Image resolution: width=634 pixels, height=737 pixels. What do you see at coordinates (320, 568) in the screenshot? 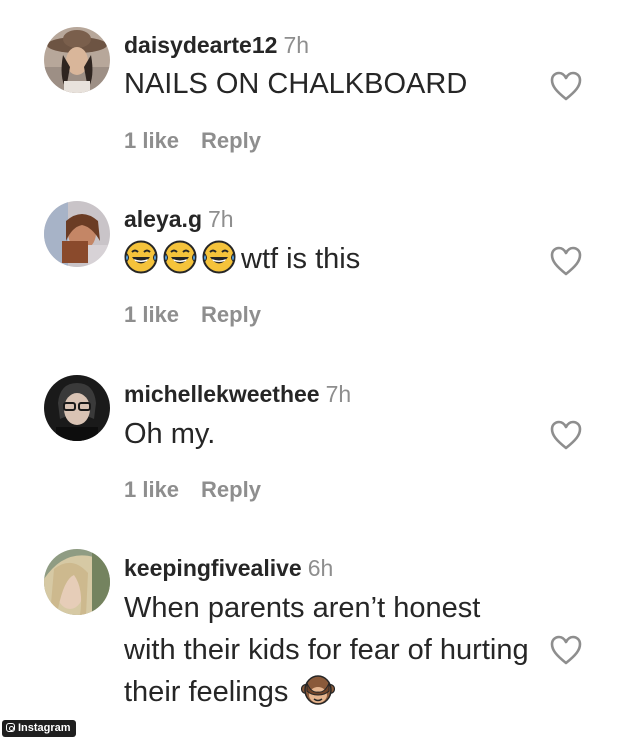
I see `timestamp: 6h` at bounding box center [320, 568].